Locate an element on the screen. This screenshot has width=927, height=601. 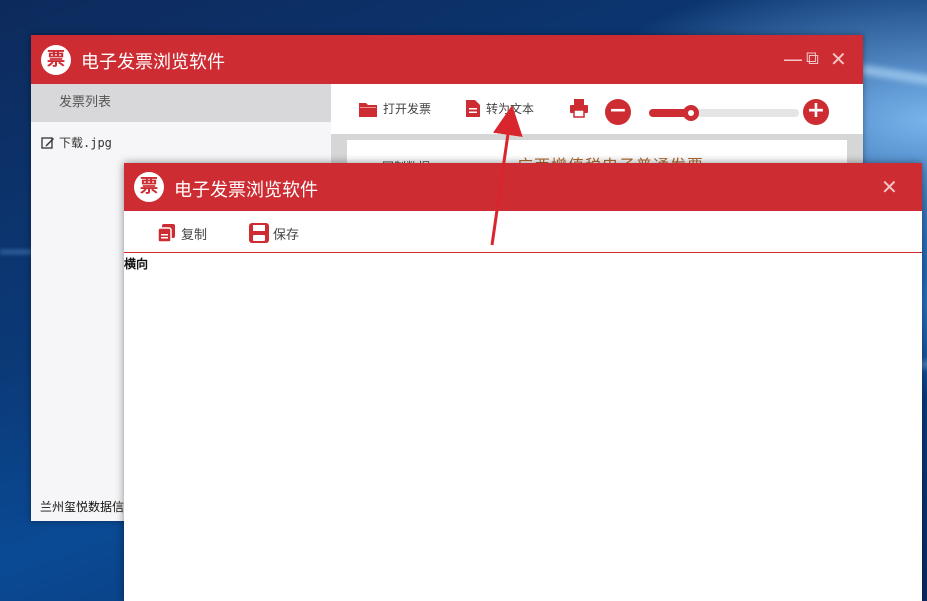
save-icon is located at coordinates (259, 233).